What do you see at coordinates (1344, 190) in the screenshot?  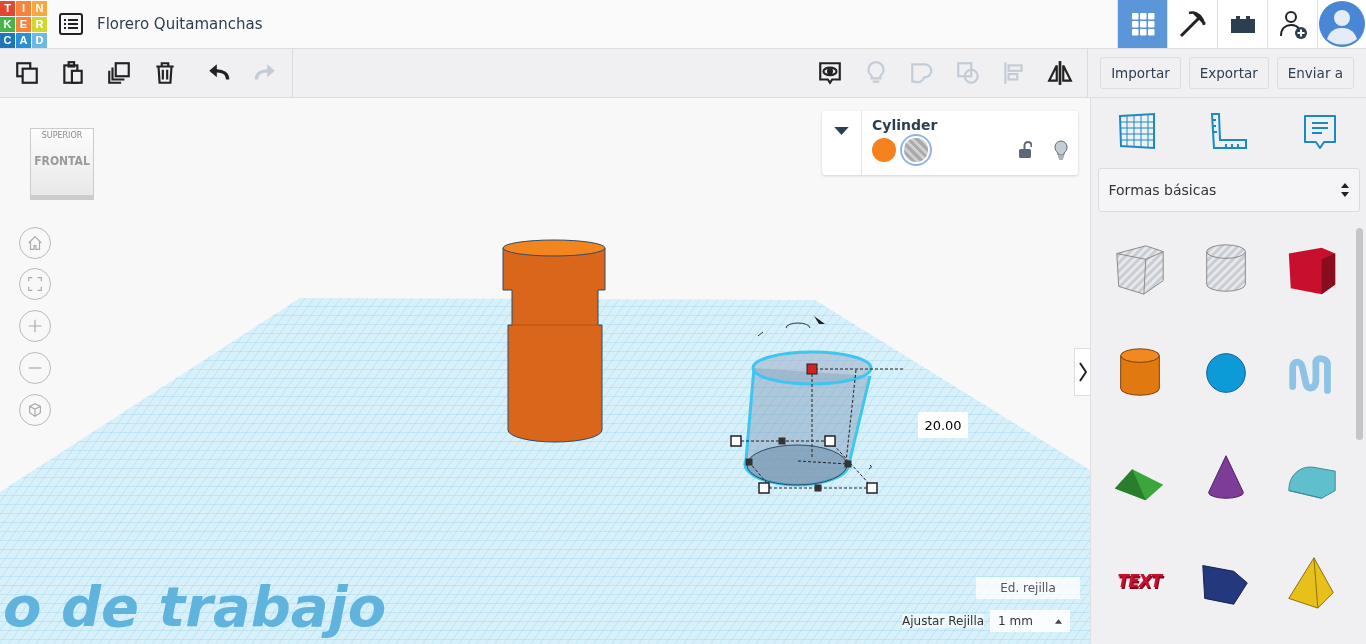 I see `up-down-caret-icon` at bounding box center [1344, 190].